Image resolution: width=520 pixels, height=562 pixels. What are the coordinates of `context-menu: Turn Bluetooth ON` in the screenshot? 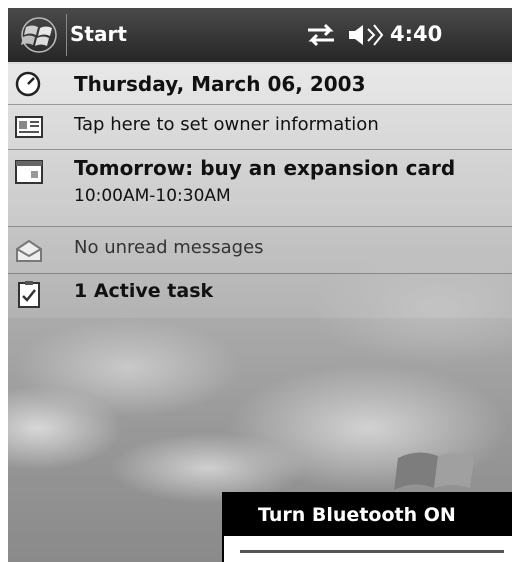 It's located at (367, 527).